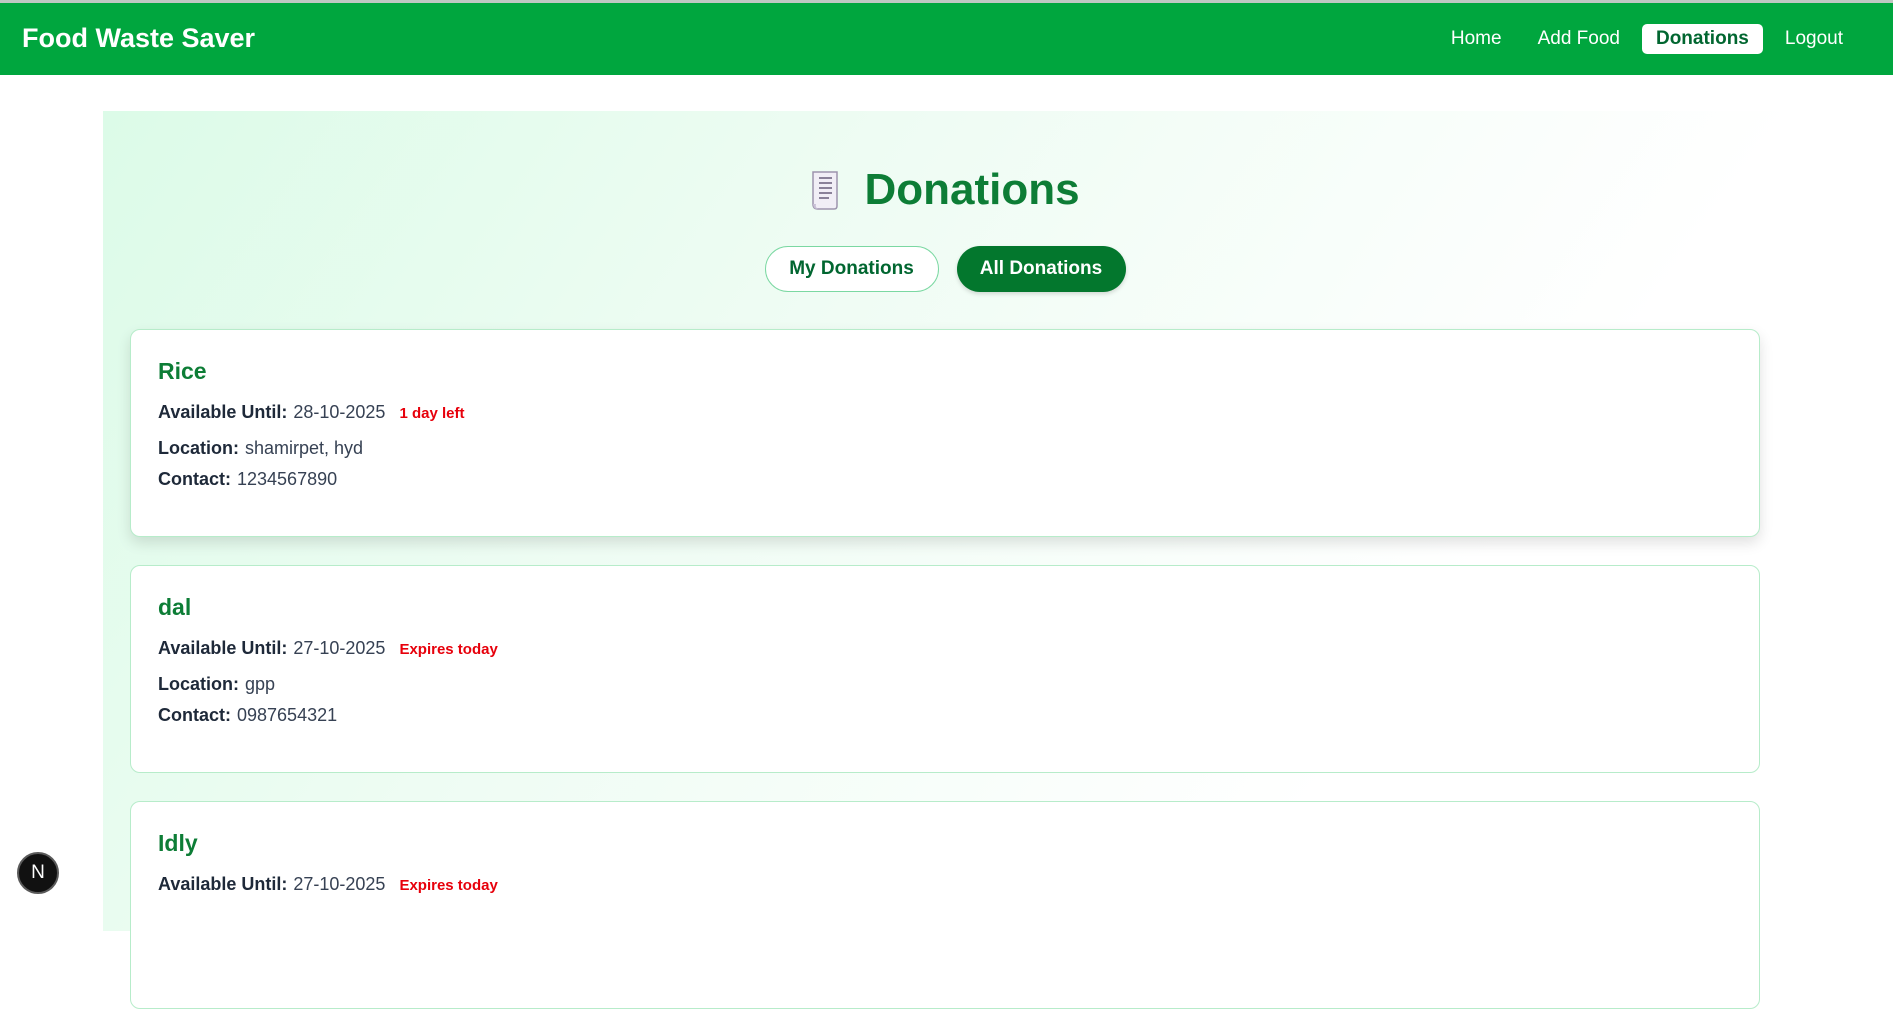  Describe the element at coordinates (1041, 269) in the screenshot. I see `tab-all-donations: All Donations` at that location.